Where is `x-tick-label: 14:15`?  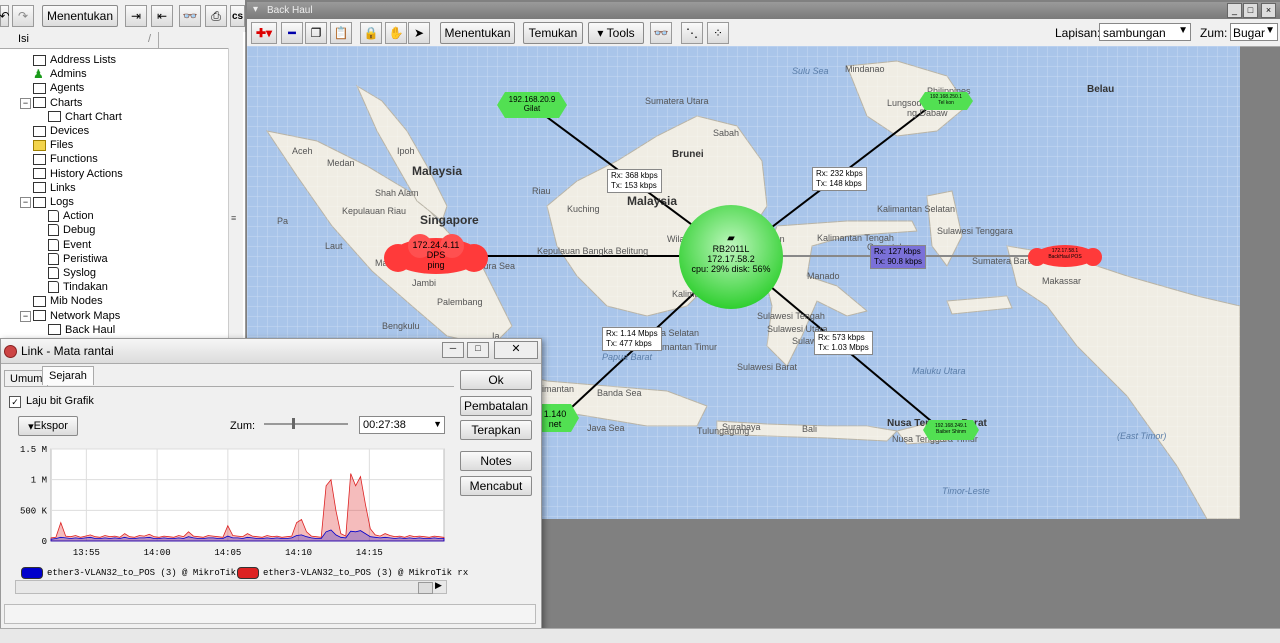
x-tick-label: 14:15 is located at coordinates (369, 553).